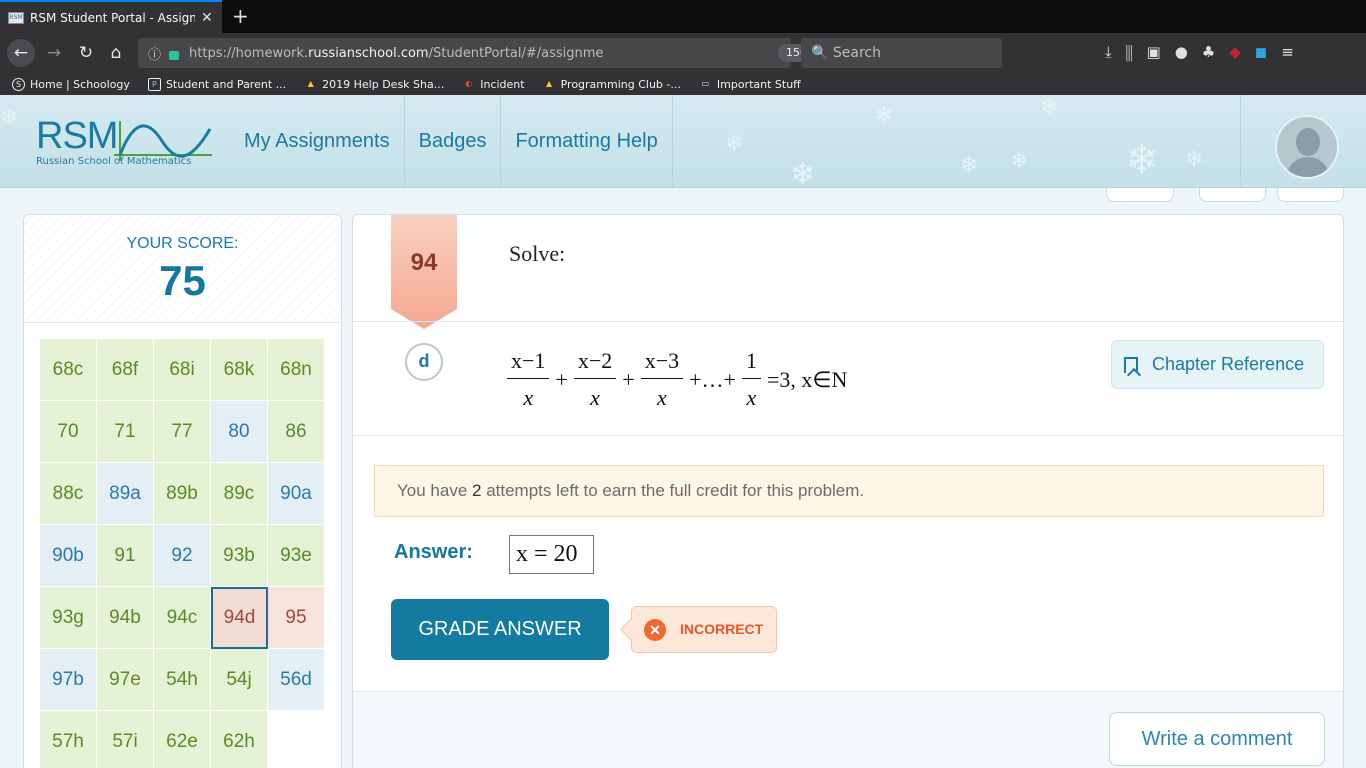 The image size is (1366, 768). Describe the element at coordinates (154, 84) in the screenshot. I see `parent-portal-icon: P` at that location.